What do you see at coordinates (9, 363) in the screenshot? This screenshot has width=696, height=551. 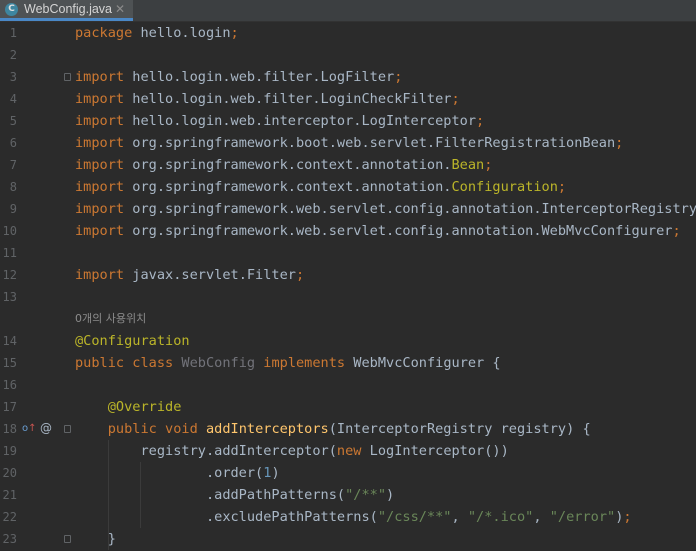 I see `line-number: 15` at bounding box center [9, 363].